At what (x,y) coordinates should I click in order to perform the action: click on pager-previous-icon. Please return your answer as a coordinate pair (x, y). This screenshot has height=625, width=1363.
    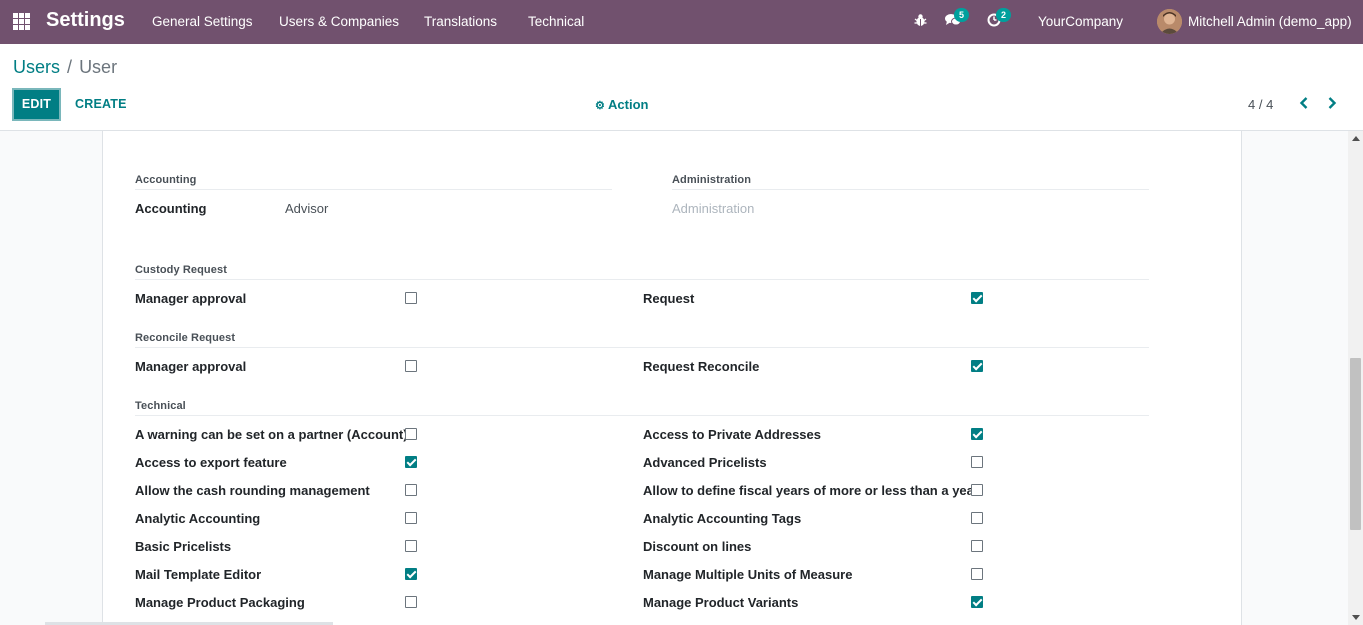
    Looking at the image, I should click on (1304, 104).